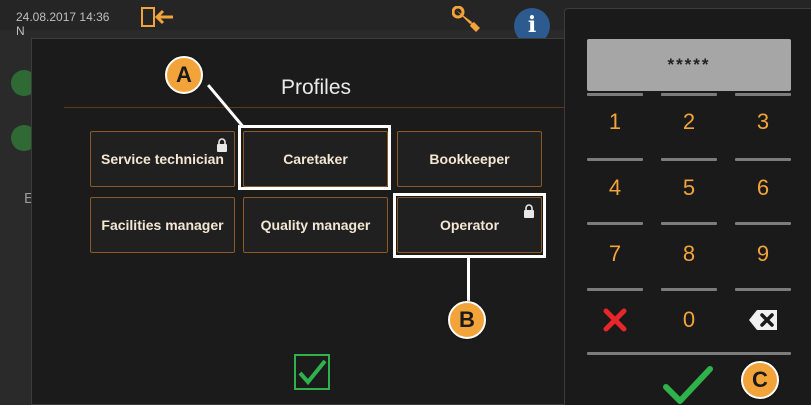 The width and height of the screenshot is (811, 405). What do you see at coordinates (689, 122) in the screenshot?
I see `key-2: 2` at bounding box center [689, 122].